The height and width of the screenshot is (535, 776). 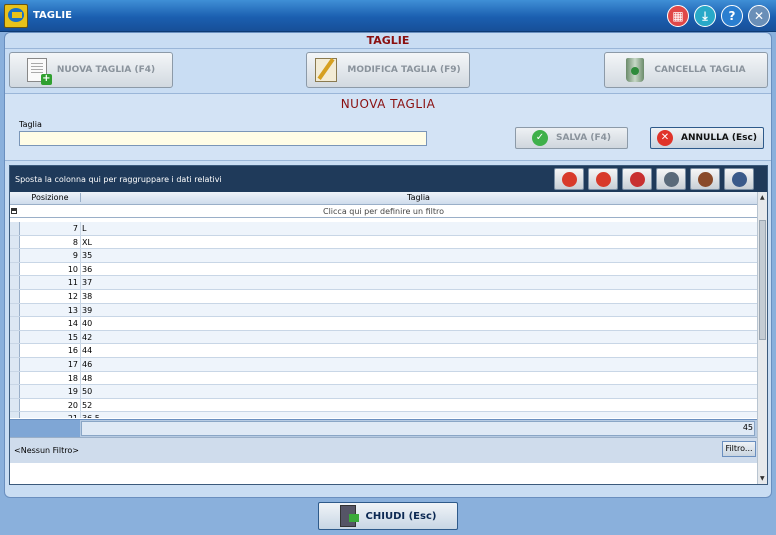 What do you see at coordinates (418, 228) in the screenshot?
I see `cell-size: L` at bounding box center [418, 228].